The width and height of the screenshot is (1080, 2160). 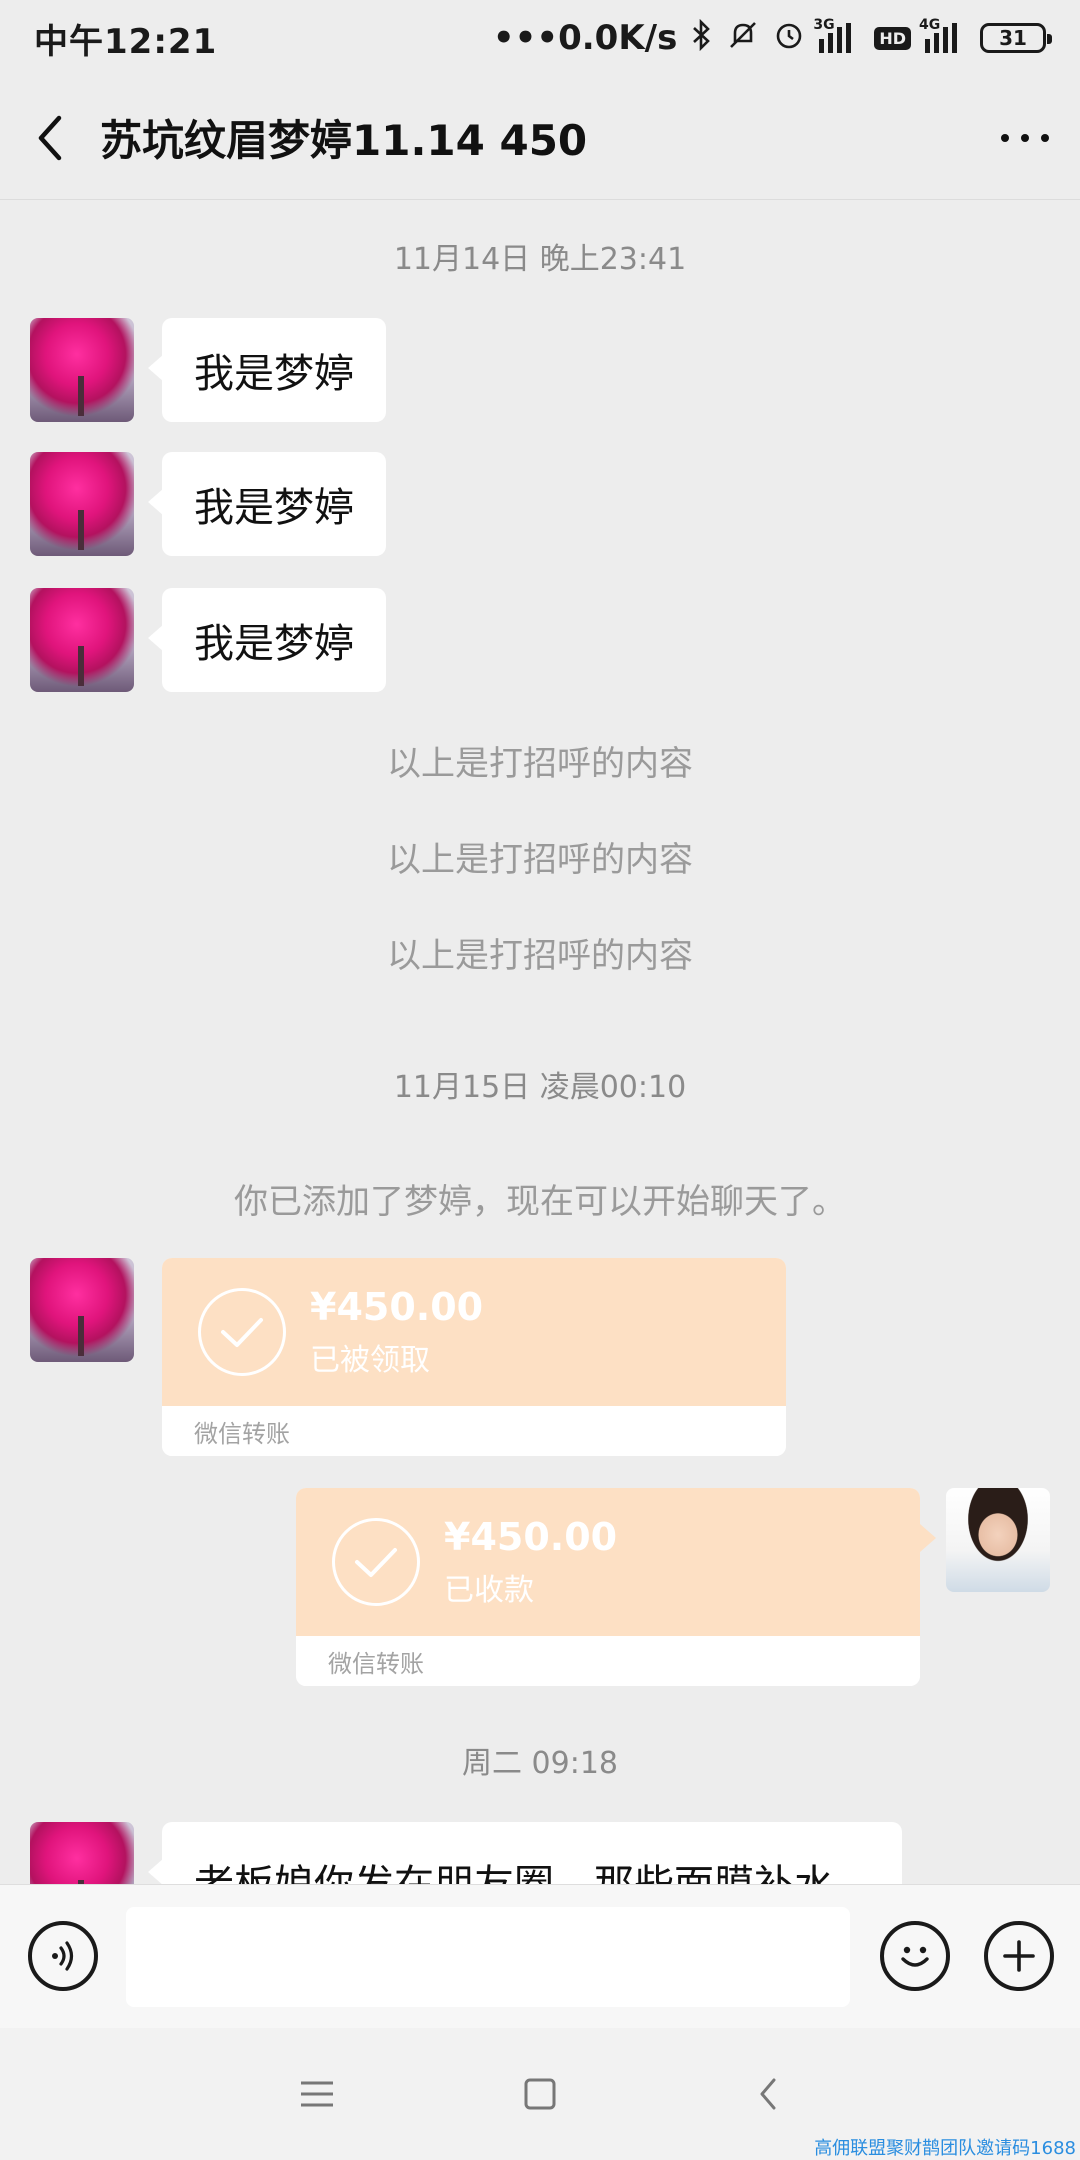 I want to click on back-button, so click(x=50, y=138).